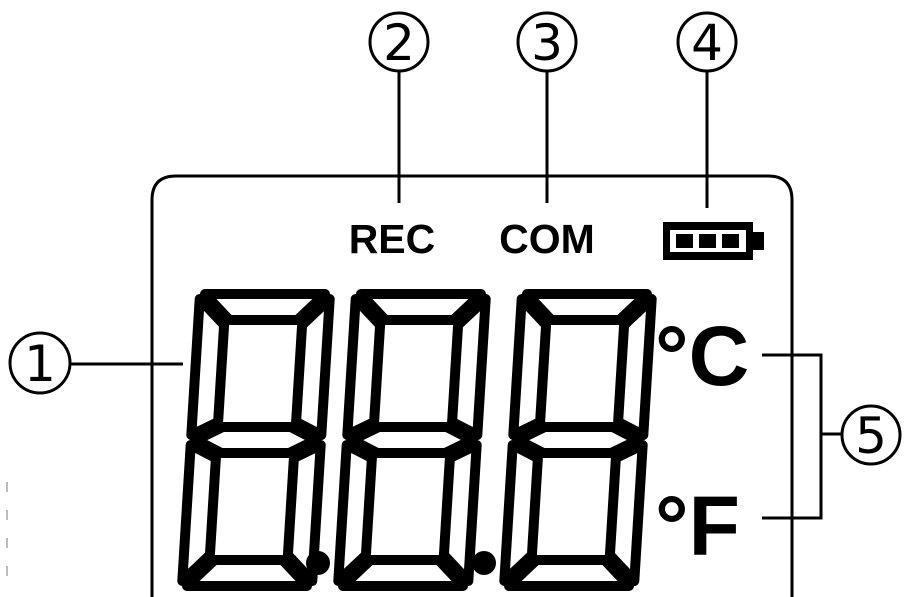  What do you see at coordinates (469, 367) in the screenshot?
I see `digit-2-segment-b` at bounding box center [469, 367].